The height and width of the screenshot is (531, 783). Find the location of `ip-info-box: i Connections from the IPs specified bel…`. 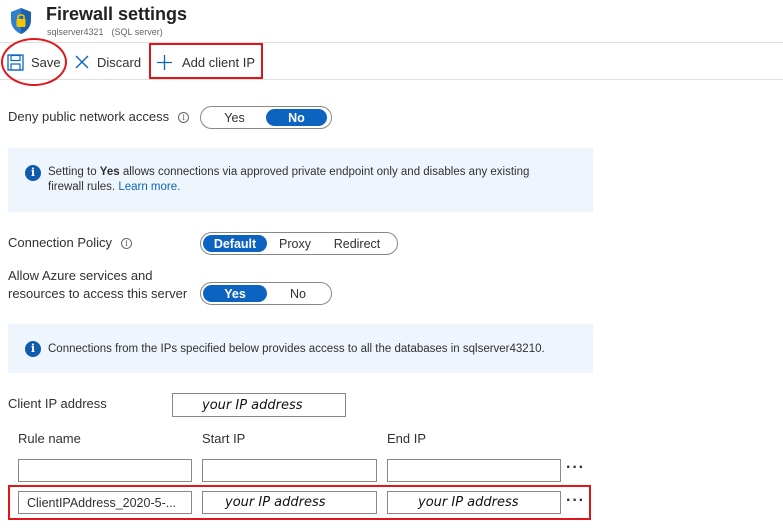

ip-info-box: i Connections from the IPs specified bel… is located at coordinates (300, 348).